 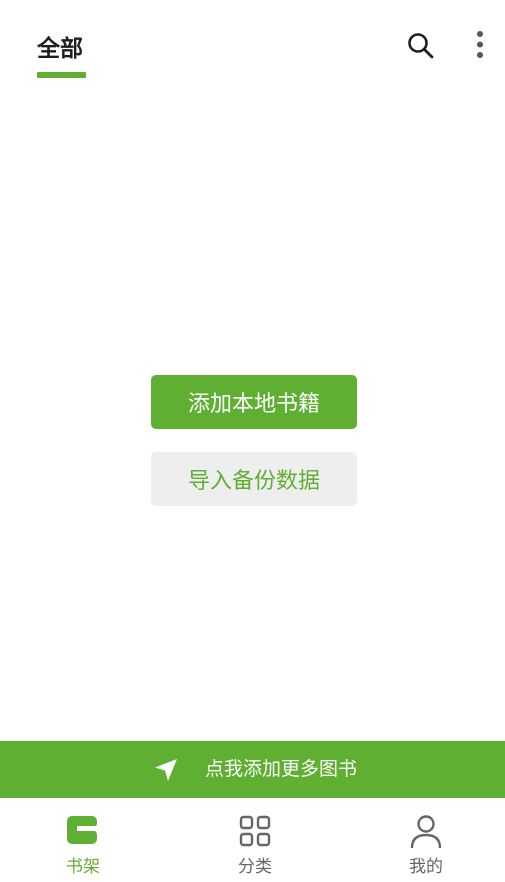 I want to click on import-backup-button: 导入备份数据, so click(x=254, y=479).